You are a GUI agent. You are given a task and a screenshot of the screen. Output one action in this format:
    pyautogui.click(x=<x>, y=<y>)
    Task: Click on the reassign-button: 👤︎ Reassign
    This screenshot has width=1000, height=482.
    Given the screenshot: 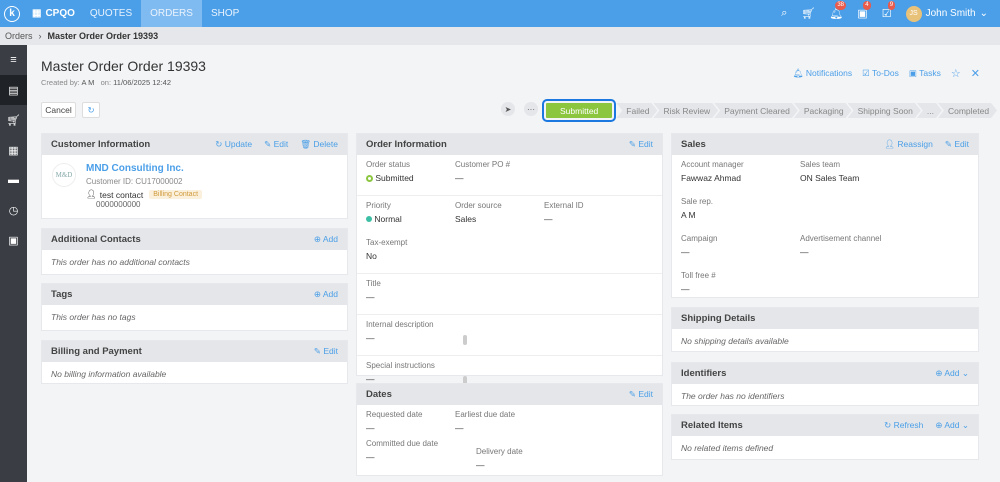 What is the action you would take?
    pyautogui.click(x=908, y=144)
    